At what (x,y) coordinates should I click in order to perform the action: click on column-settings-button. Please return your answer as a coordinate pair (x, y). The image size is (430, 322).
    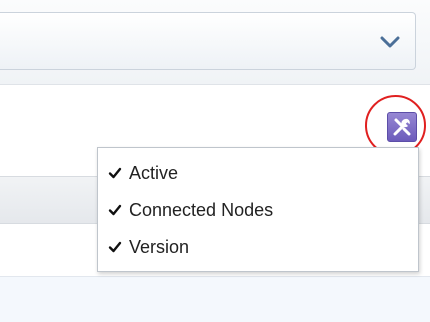
    Looking at the image, I should click on (402, 127).